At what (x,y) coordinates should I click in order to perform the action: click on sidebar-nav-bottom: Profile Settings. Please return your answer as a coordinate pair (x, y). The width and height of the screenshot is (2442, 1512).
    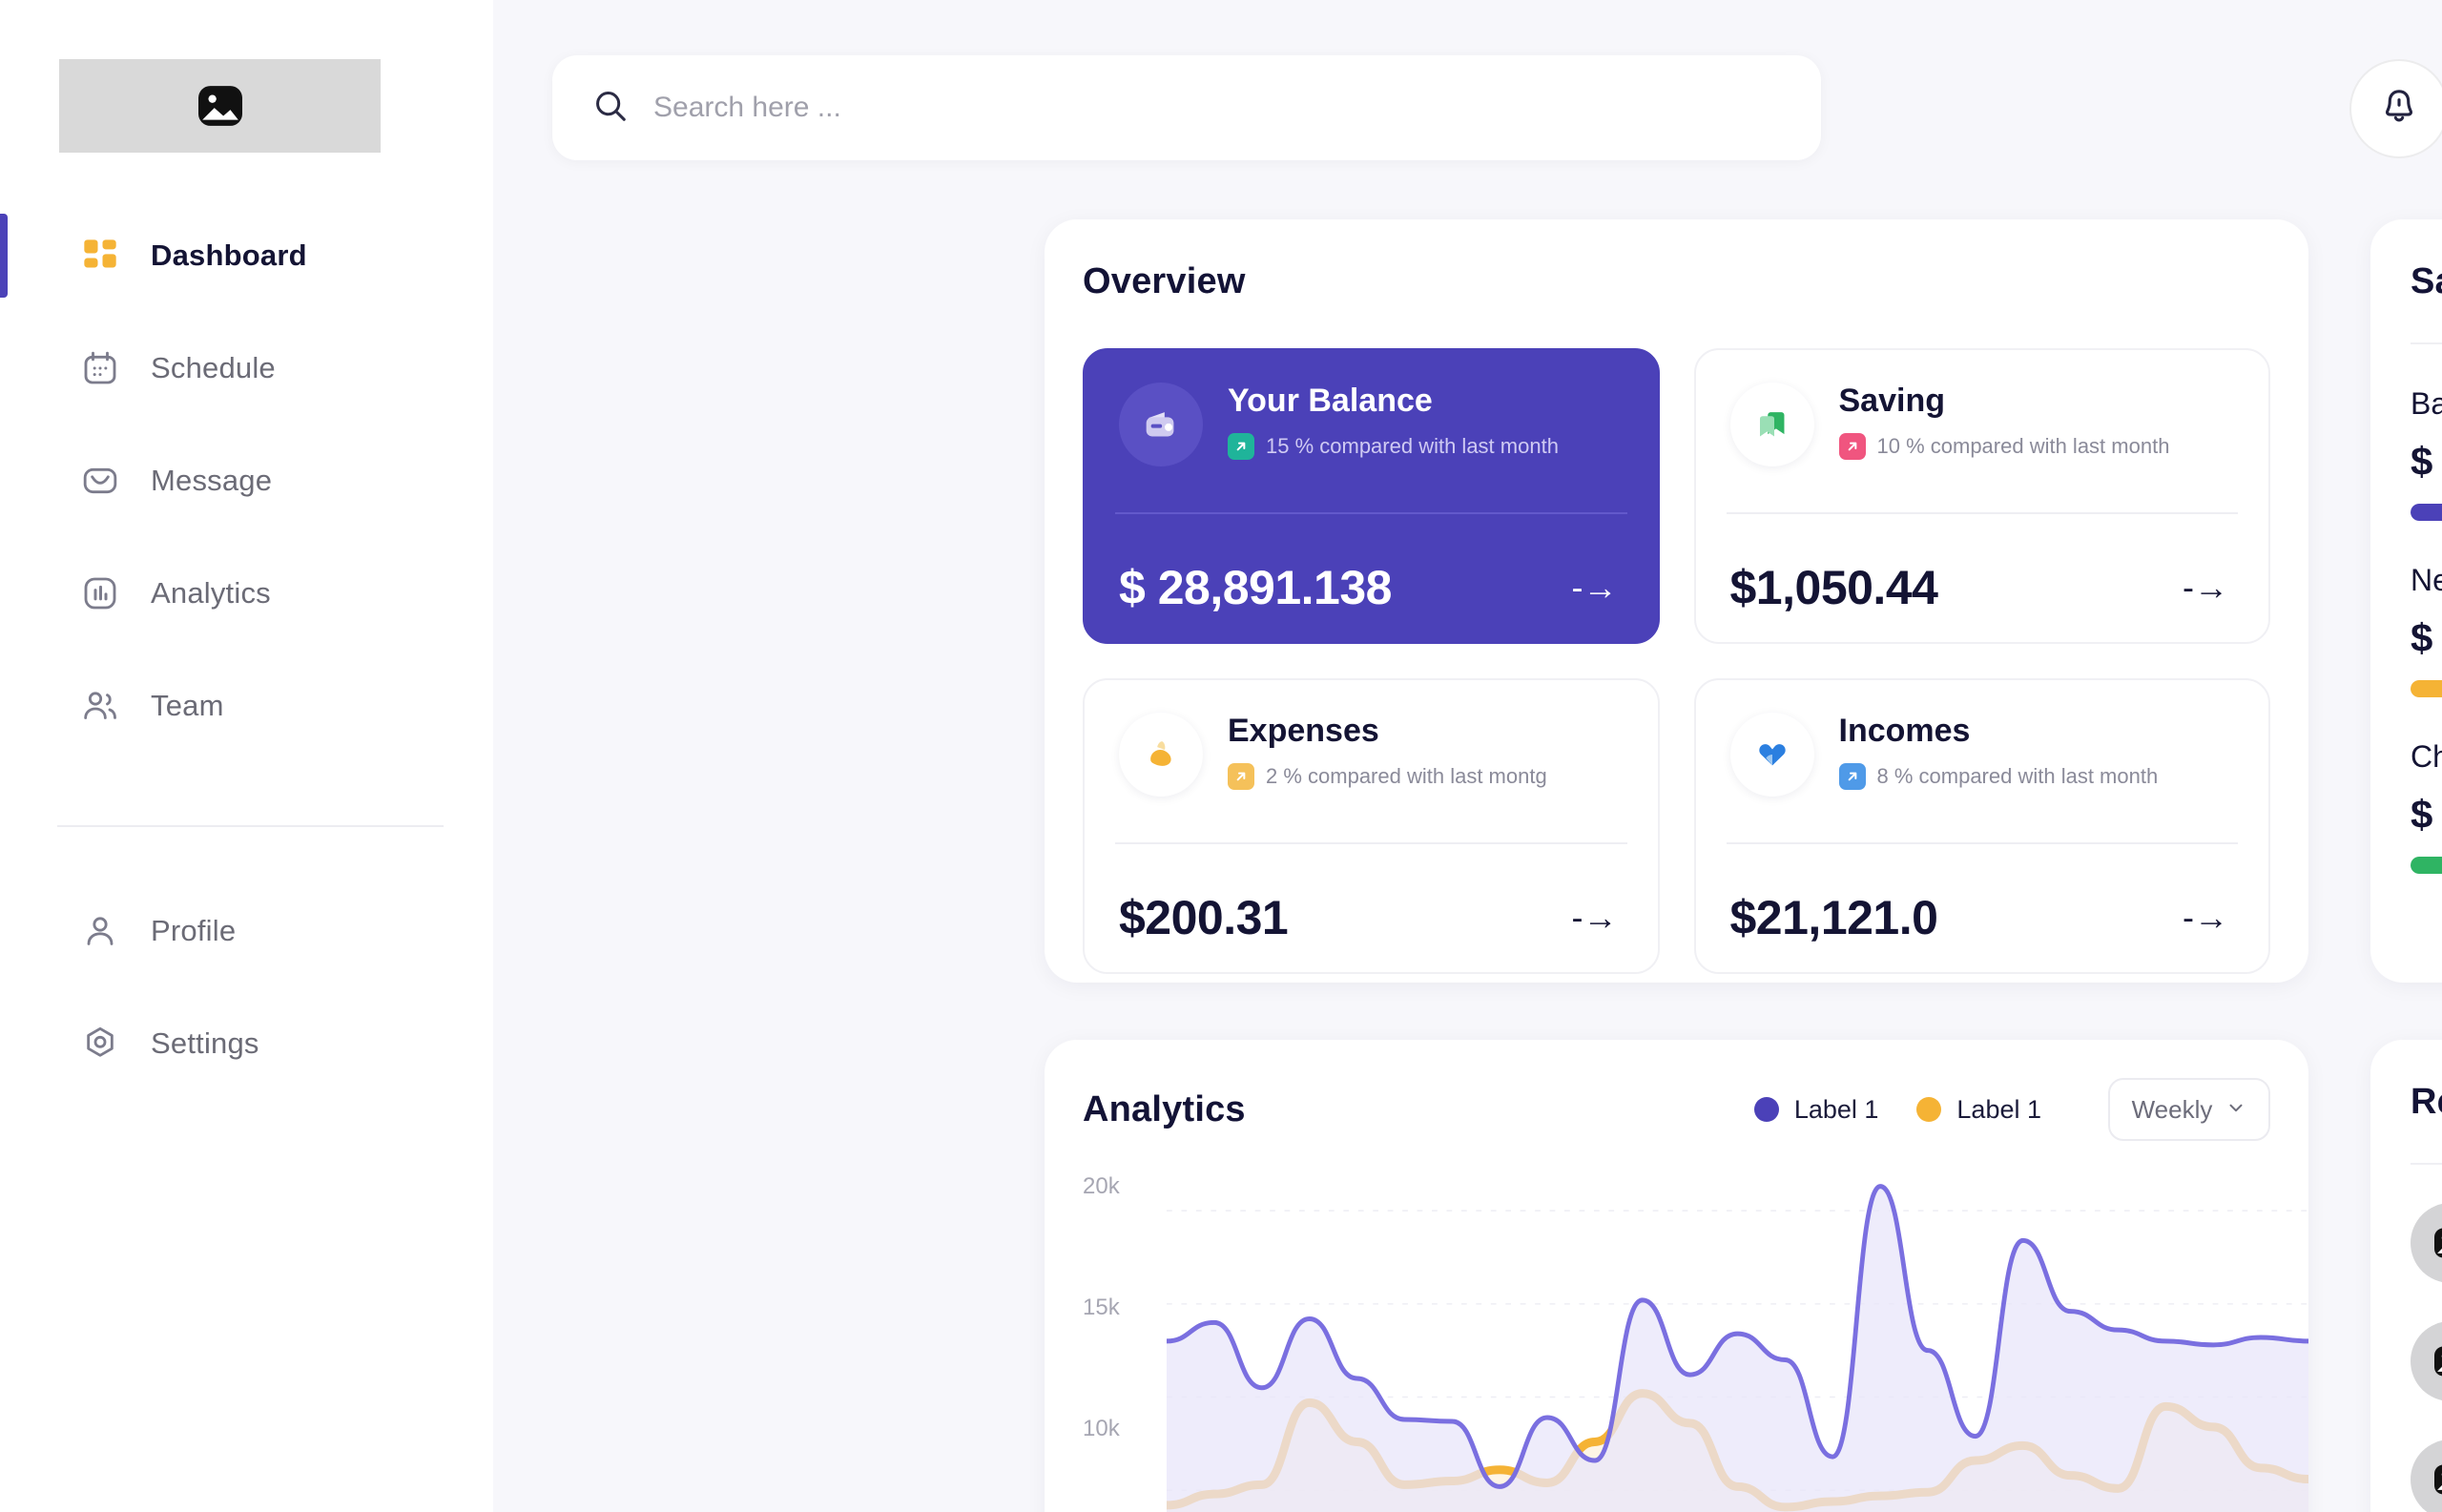
    Looking at the image, I should click on (247, 1009).